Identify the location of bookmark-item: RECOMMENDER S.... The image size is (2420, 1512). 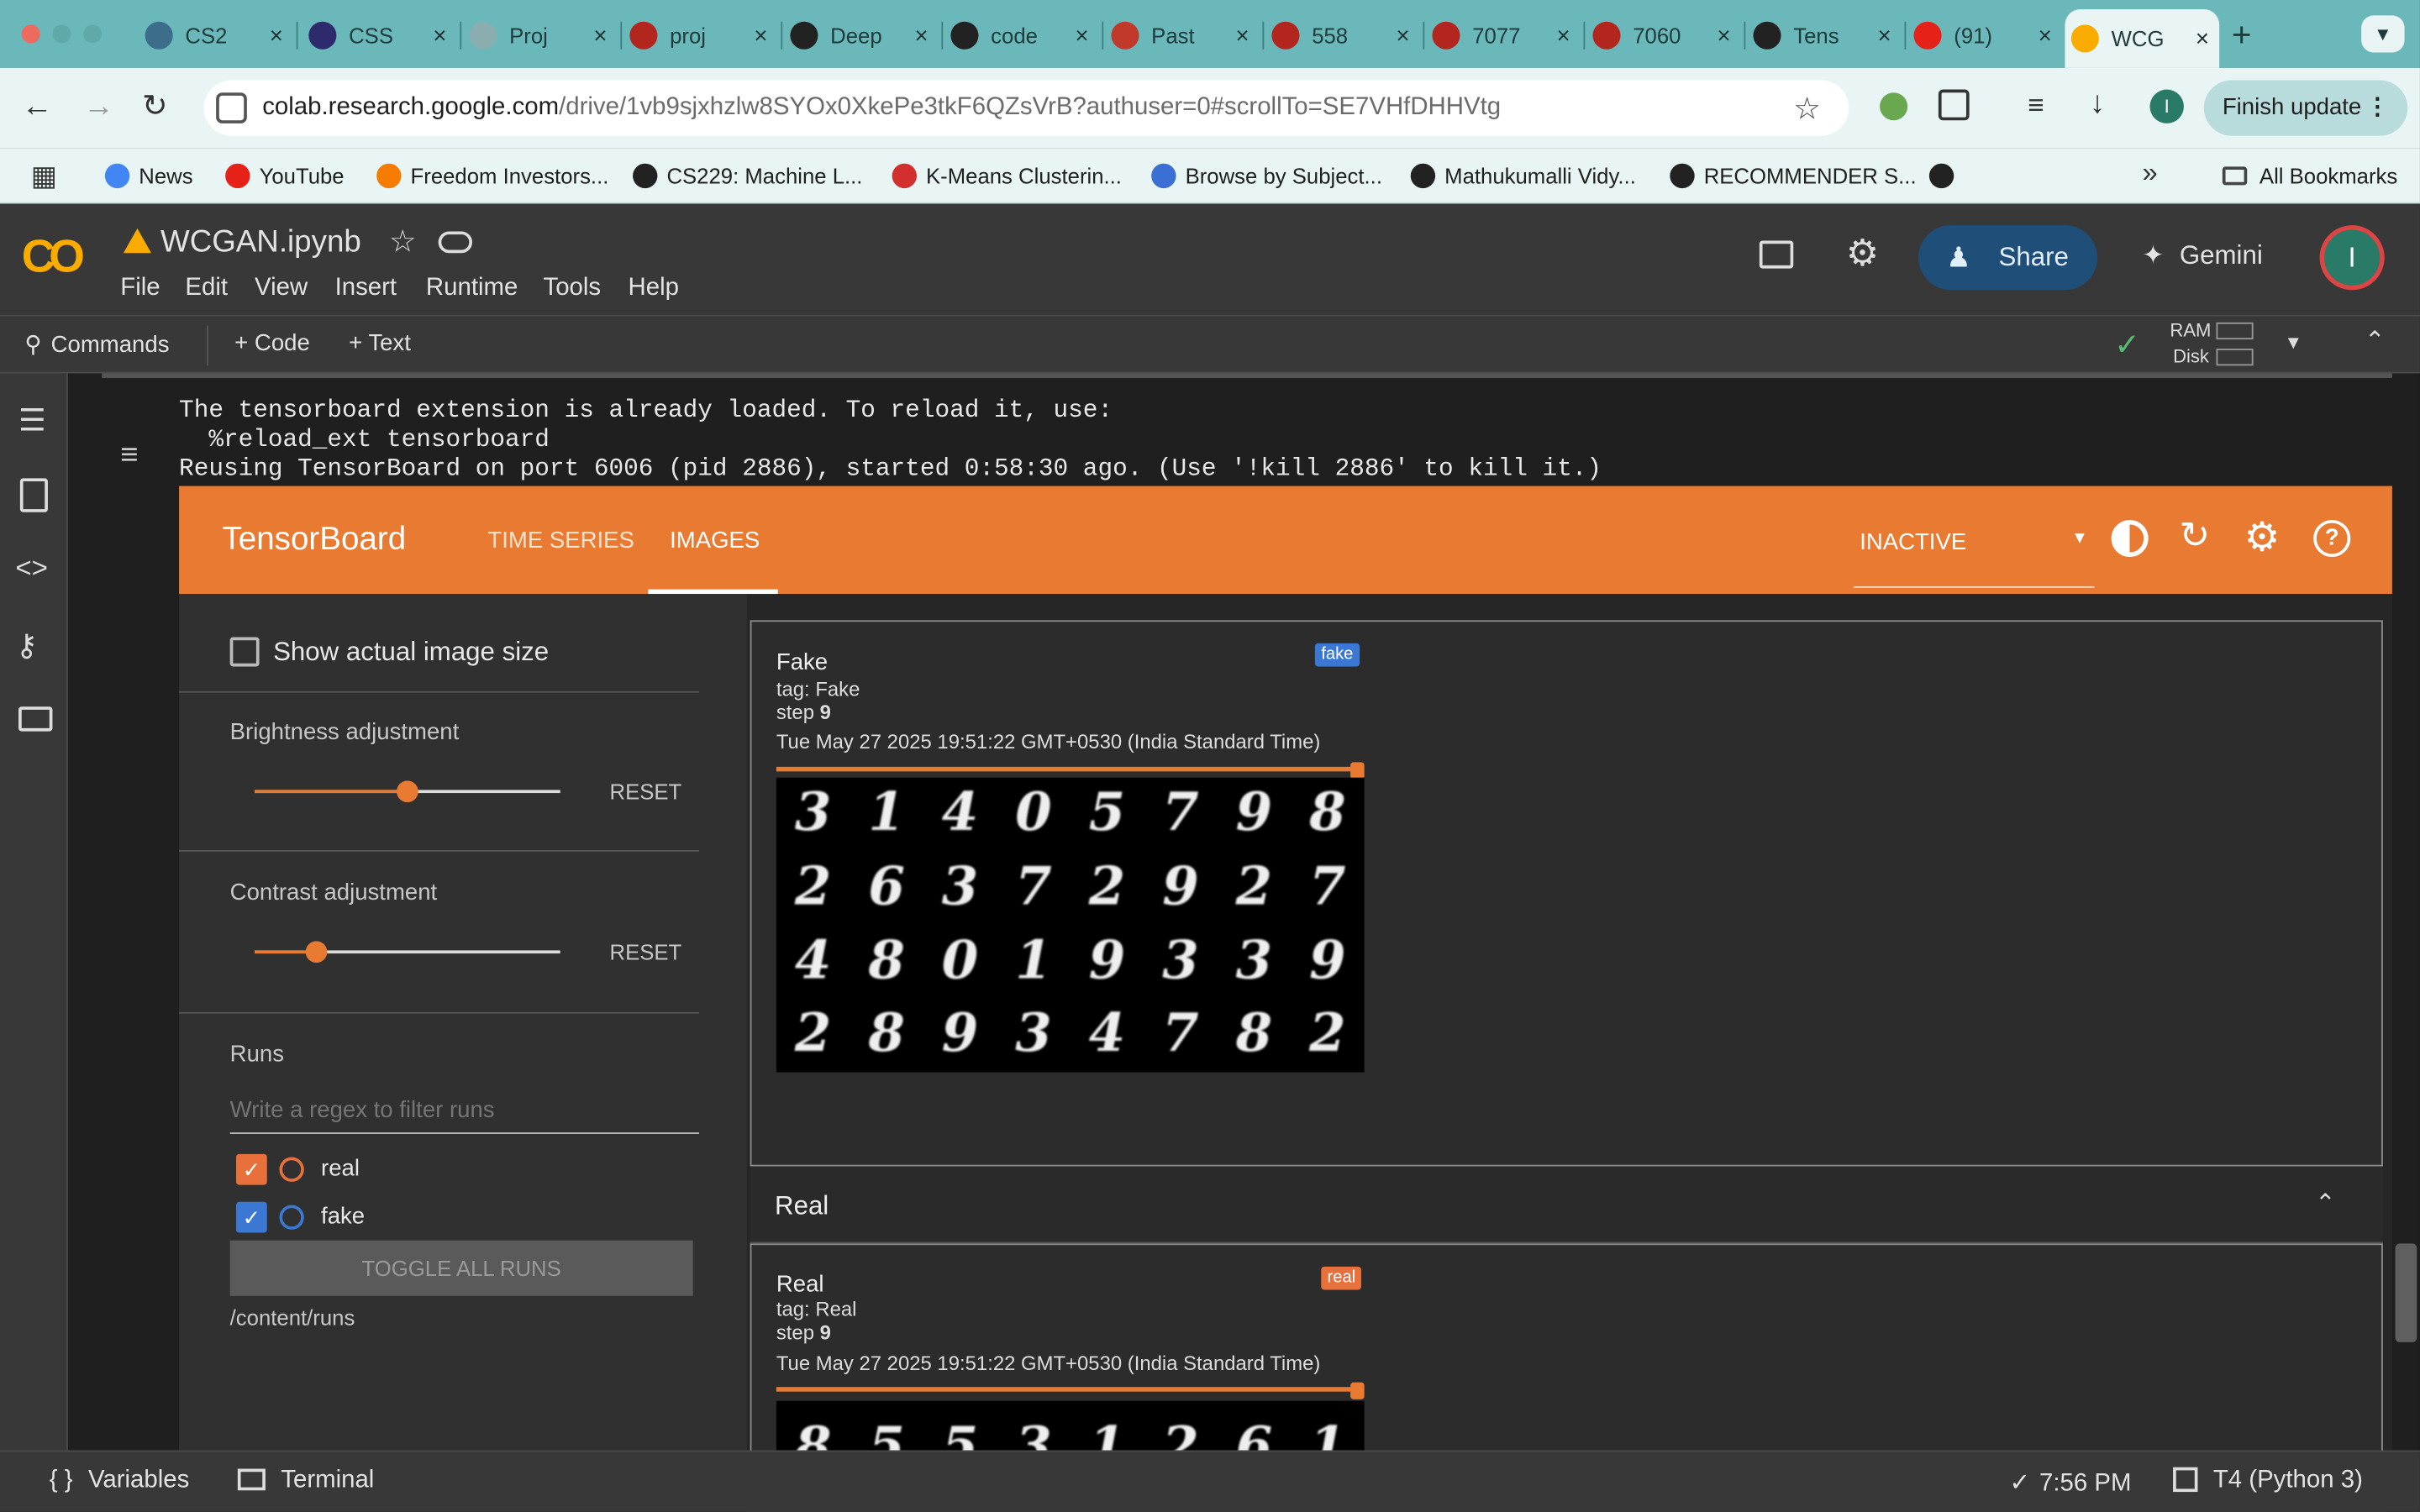
(1794, 176).